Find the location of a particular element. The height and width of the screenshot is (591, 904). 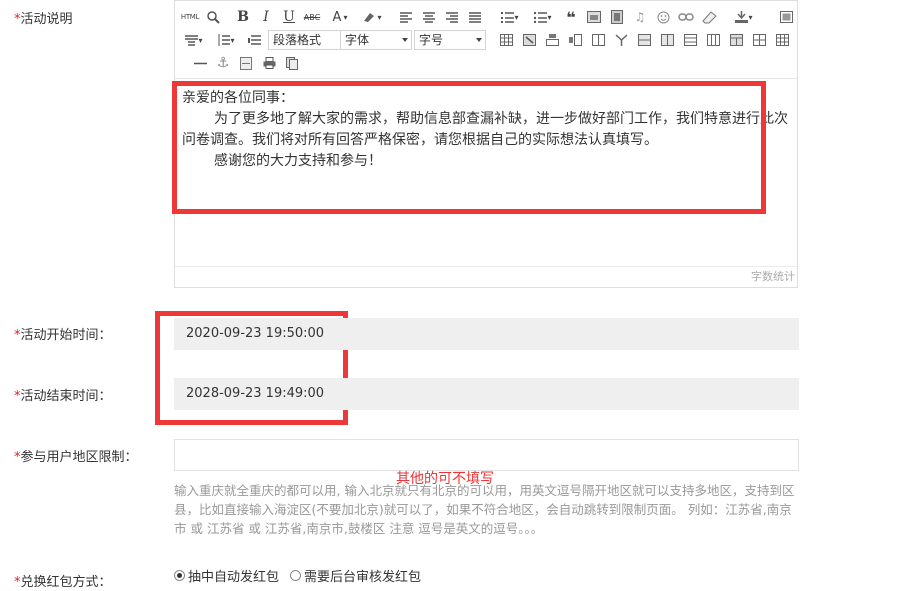

video-icon is located at coordinates (617, 17).